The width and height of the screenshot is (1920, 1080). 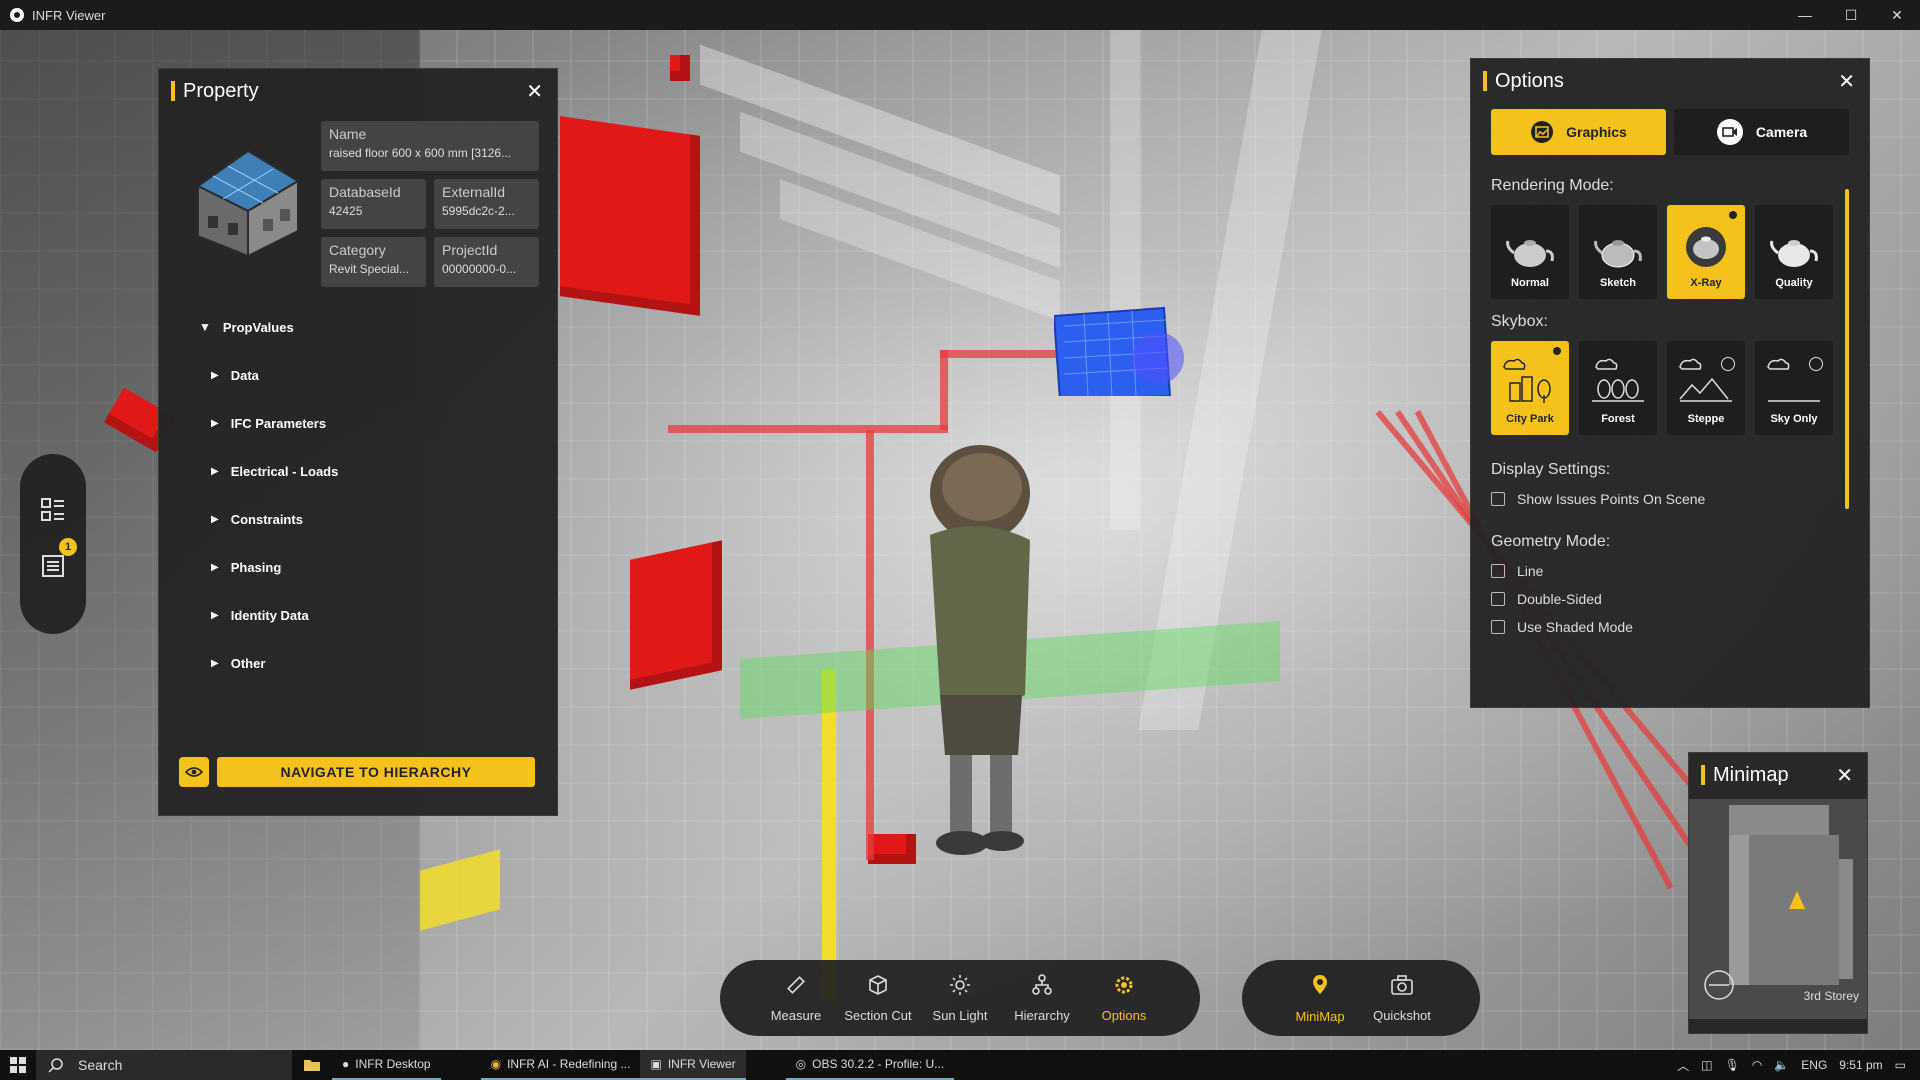 What do you see at coordinates (1757, 1065) in the screenshot?
I see `wifi-icon: ◠` at bounding box center [1757, 1065].